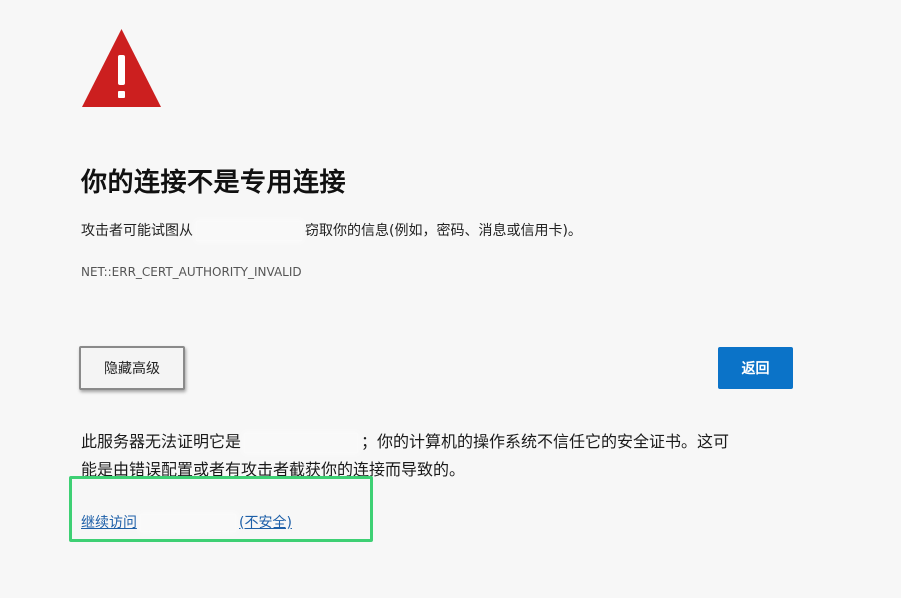 Image resolution: width=901 pixels, height=598 pixels. Describe the element at coordinates (121, 68) in the screenshot. I see `warning-triangle-icon` at that location.